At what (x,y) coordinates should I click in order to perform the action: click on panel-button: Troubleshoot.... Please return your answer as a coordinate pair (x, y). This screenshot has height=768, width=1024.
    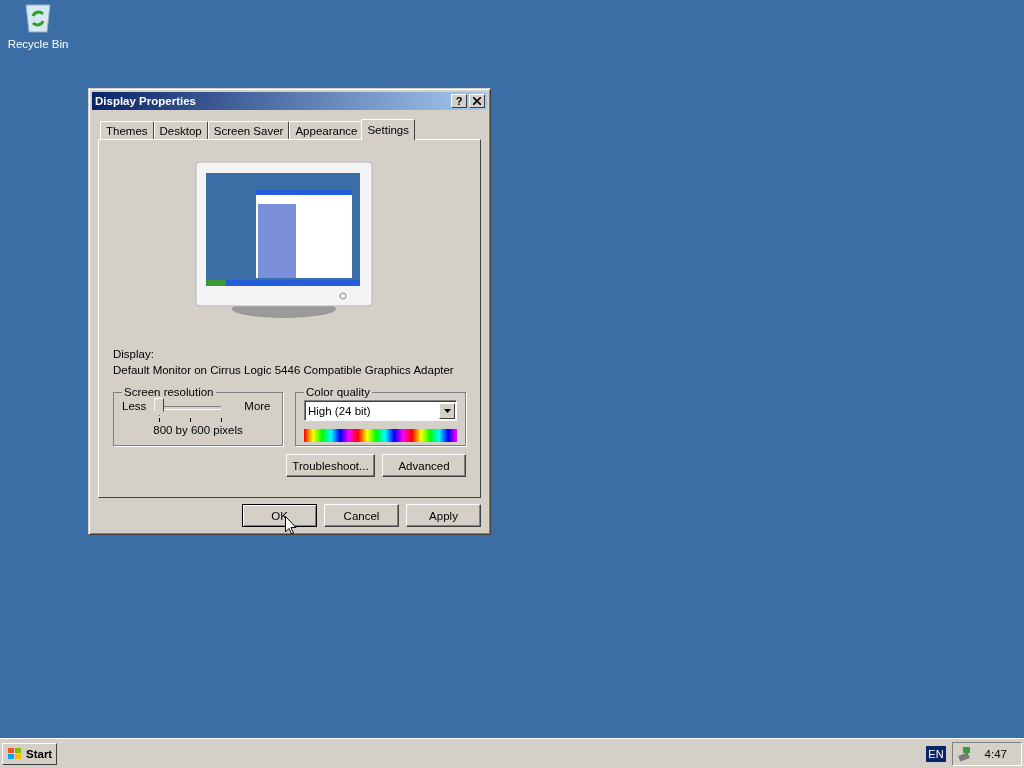
    Looking at the image, I should click on (330, 465).